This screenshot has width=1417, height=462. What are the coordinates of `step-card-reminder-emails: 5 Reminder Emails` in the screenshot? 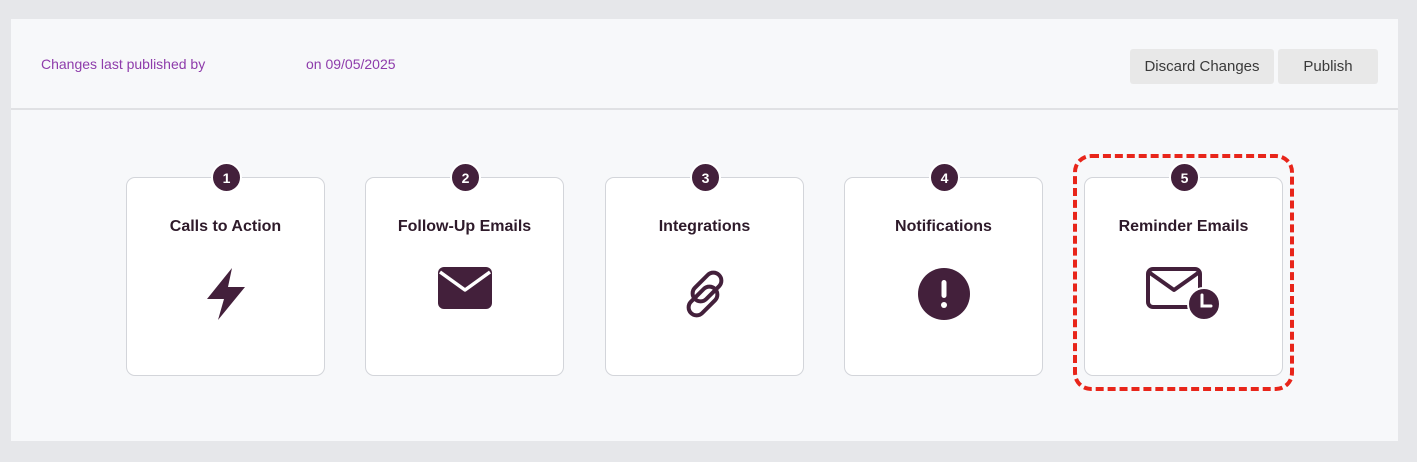 It's located at (1183, 269).